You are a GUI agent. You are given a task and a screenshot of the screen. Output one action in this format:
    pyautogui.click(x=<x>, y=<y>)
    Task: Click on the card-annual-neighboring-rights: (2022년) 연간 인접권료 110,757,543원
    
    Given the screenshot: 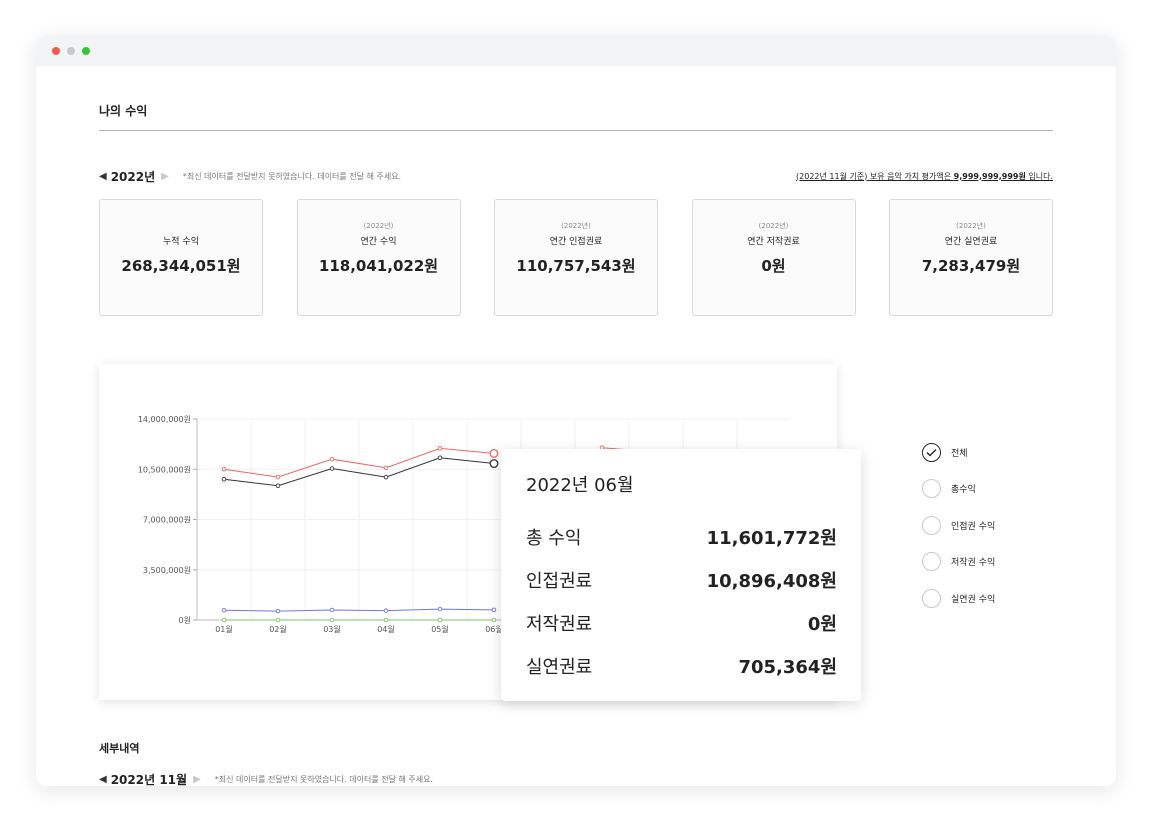 What is the action you would take?
    pyautogui.click(x=576, y=257)
    